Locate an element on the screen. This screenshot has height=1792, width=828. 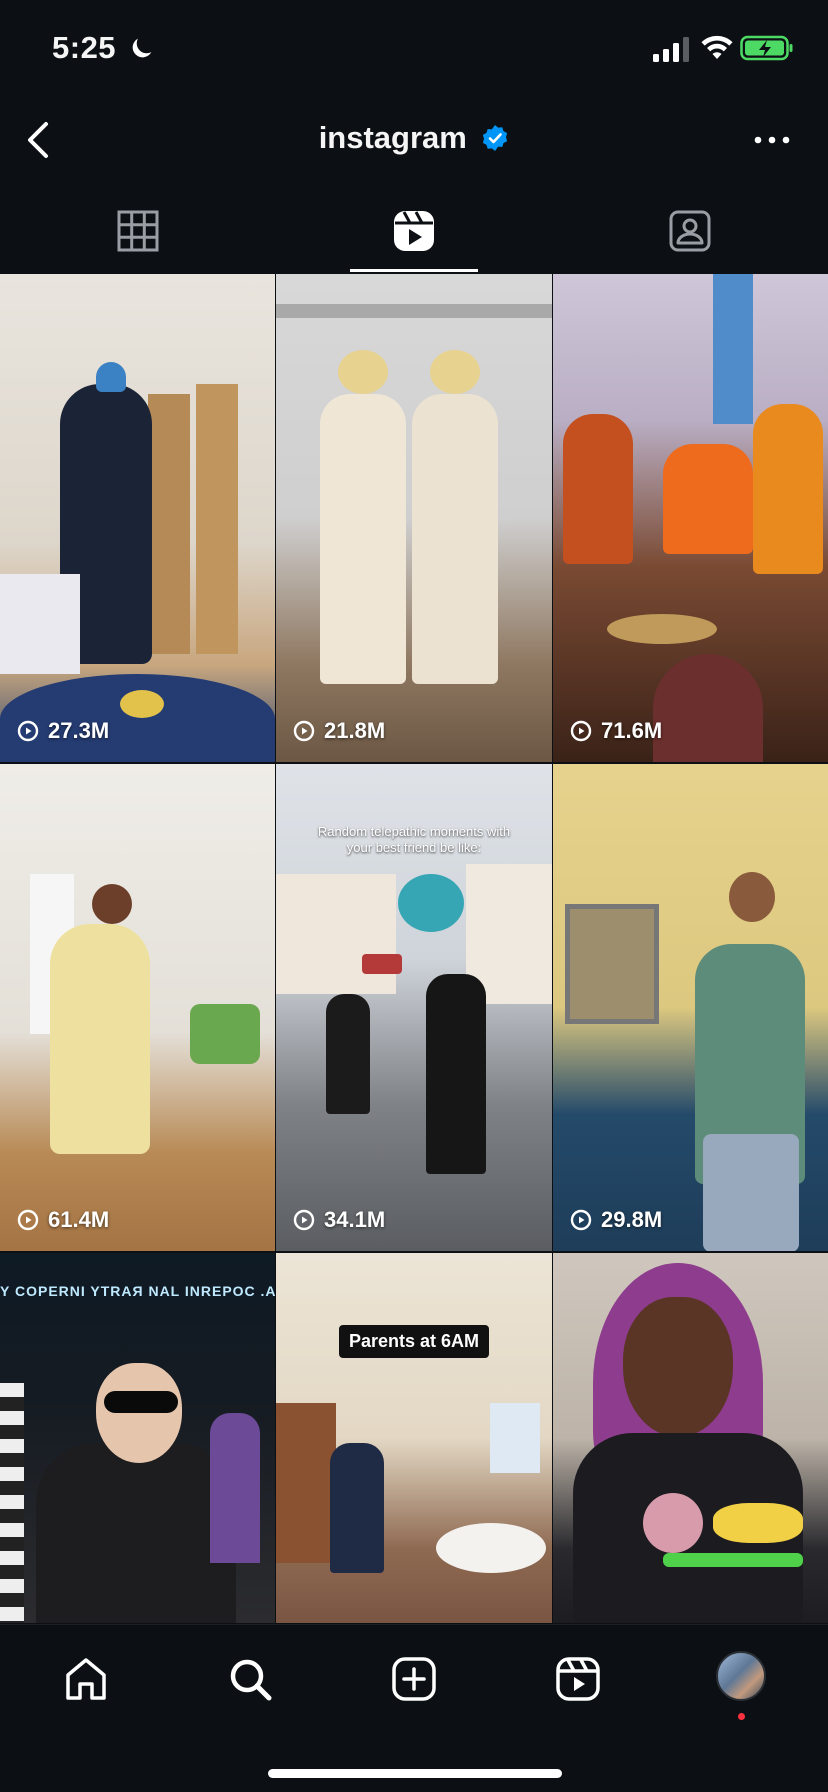
reels-nav-icon is located at coordinates (578, 1679).